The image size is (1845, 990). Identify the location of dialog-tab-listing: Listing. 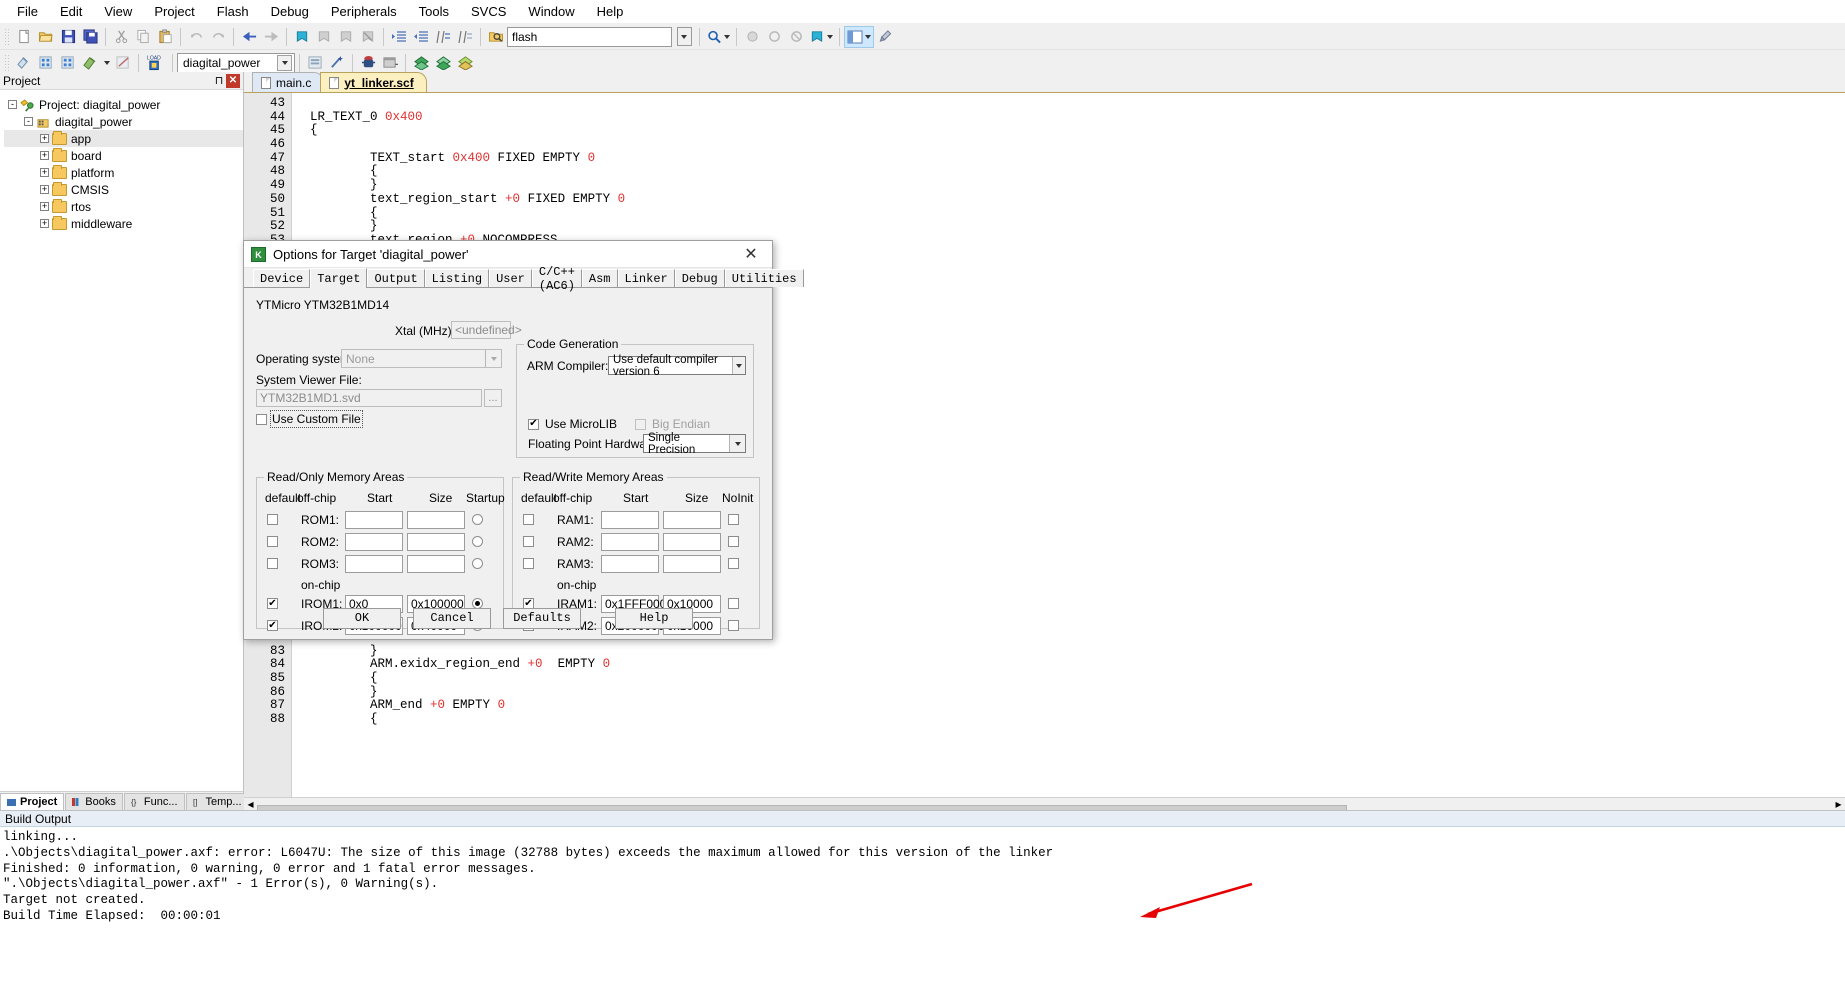
(457, 278).